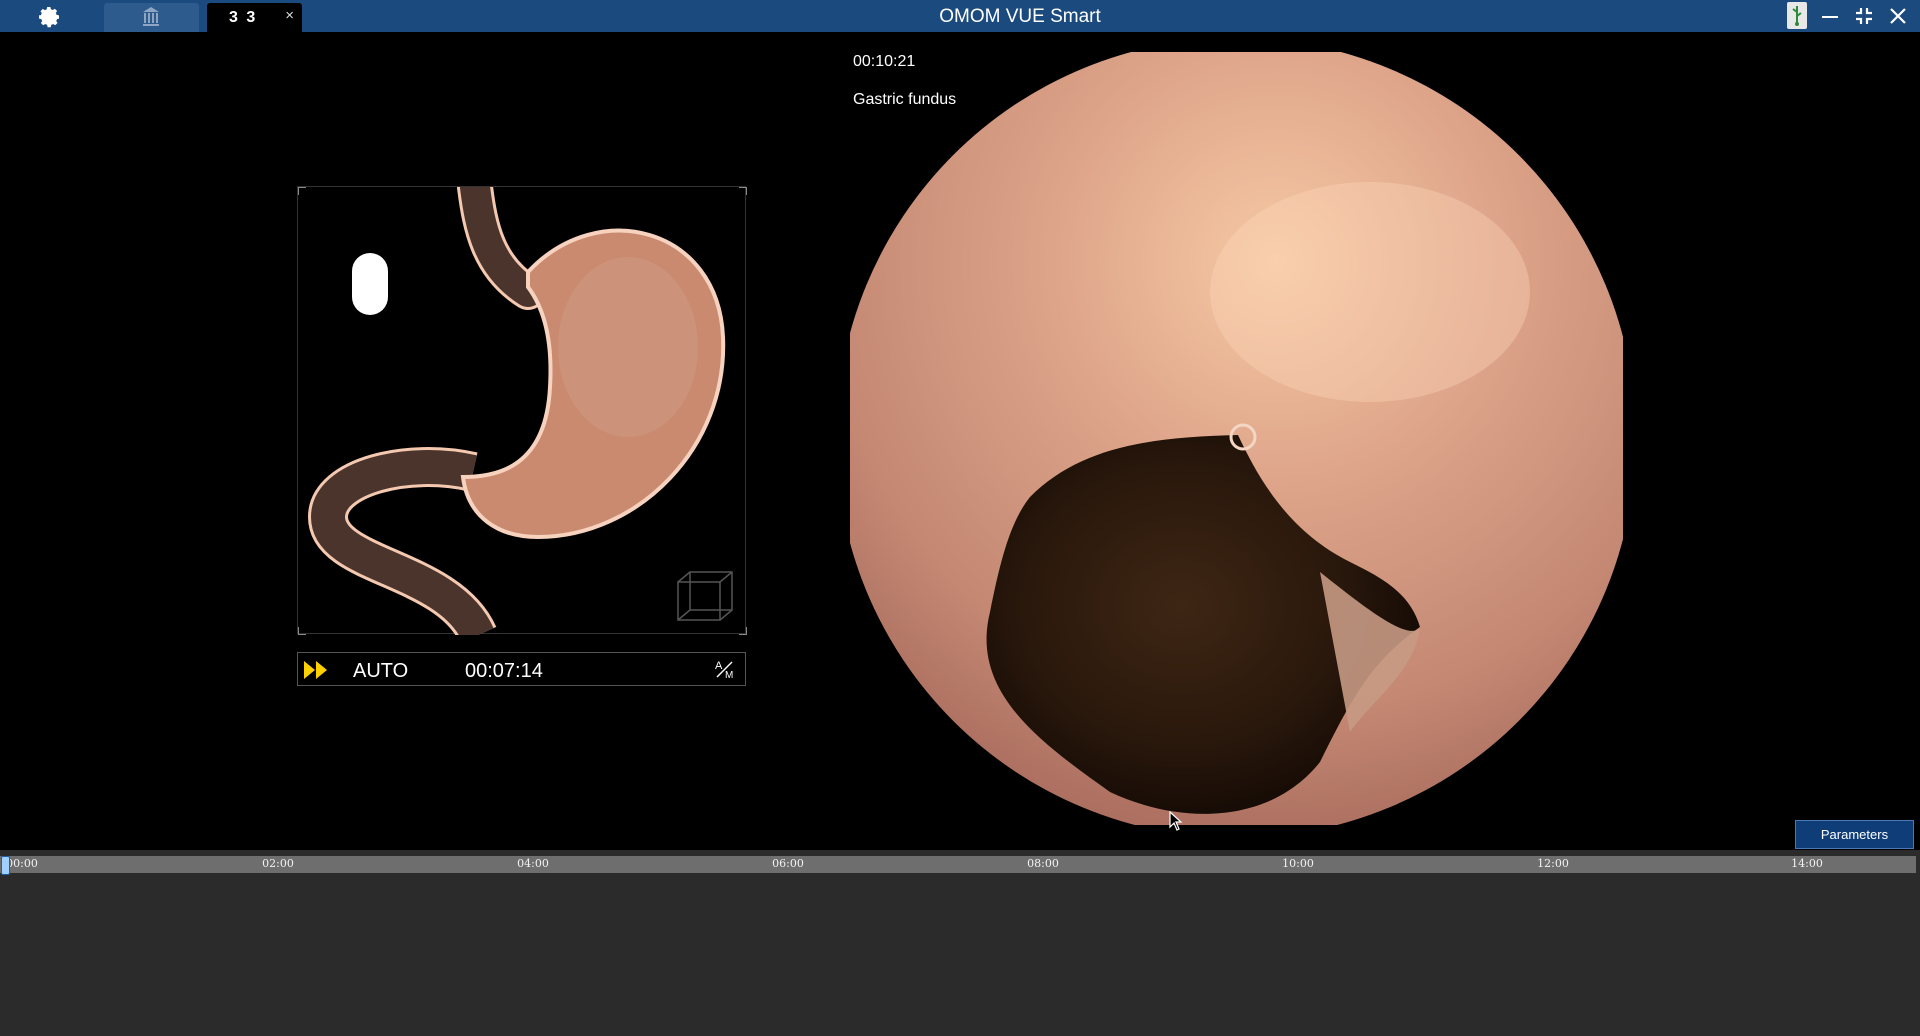 Image resolution: width=1920 pixels, height=1036 pixels. What do you see at coordinates (5, 865) in the screenshot?
I see `timeline-playhead` at bounding box center [5, 865].